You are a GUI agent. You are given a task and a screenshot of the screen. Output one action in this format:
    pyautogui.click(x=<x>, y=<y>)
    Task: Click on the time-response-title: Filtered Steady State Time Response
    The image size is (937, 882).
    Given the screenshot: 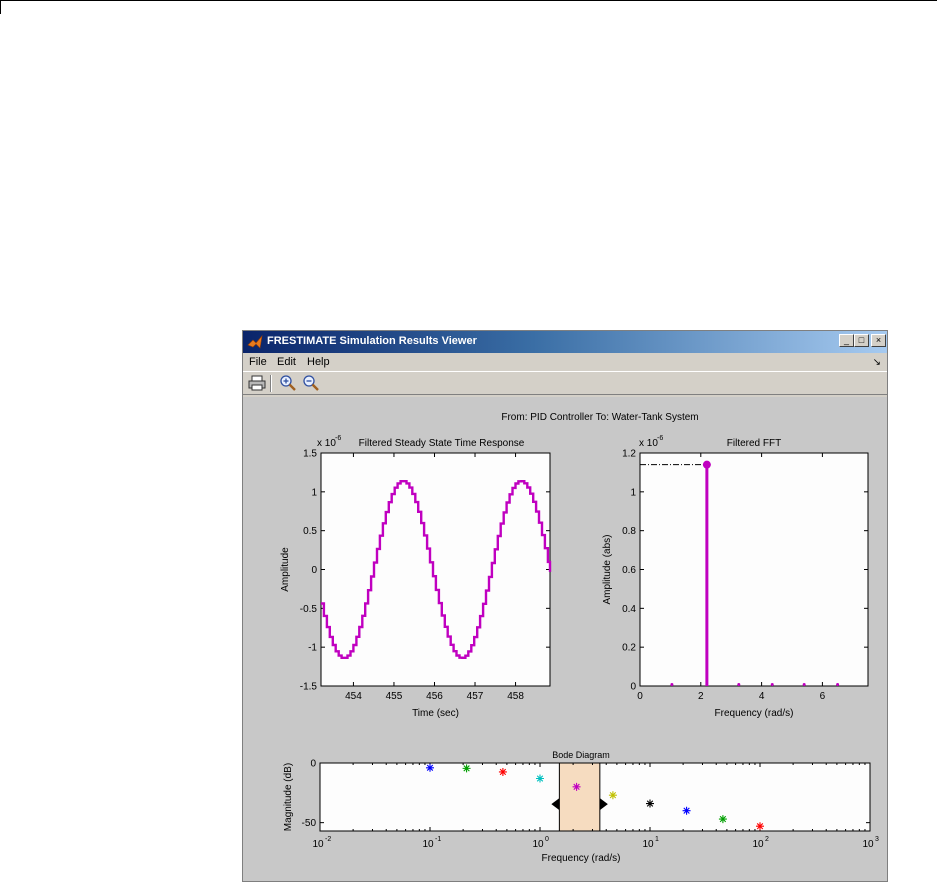 What is the action you would take?
    pyautogui.click(x=442, y=443)
    